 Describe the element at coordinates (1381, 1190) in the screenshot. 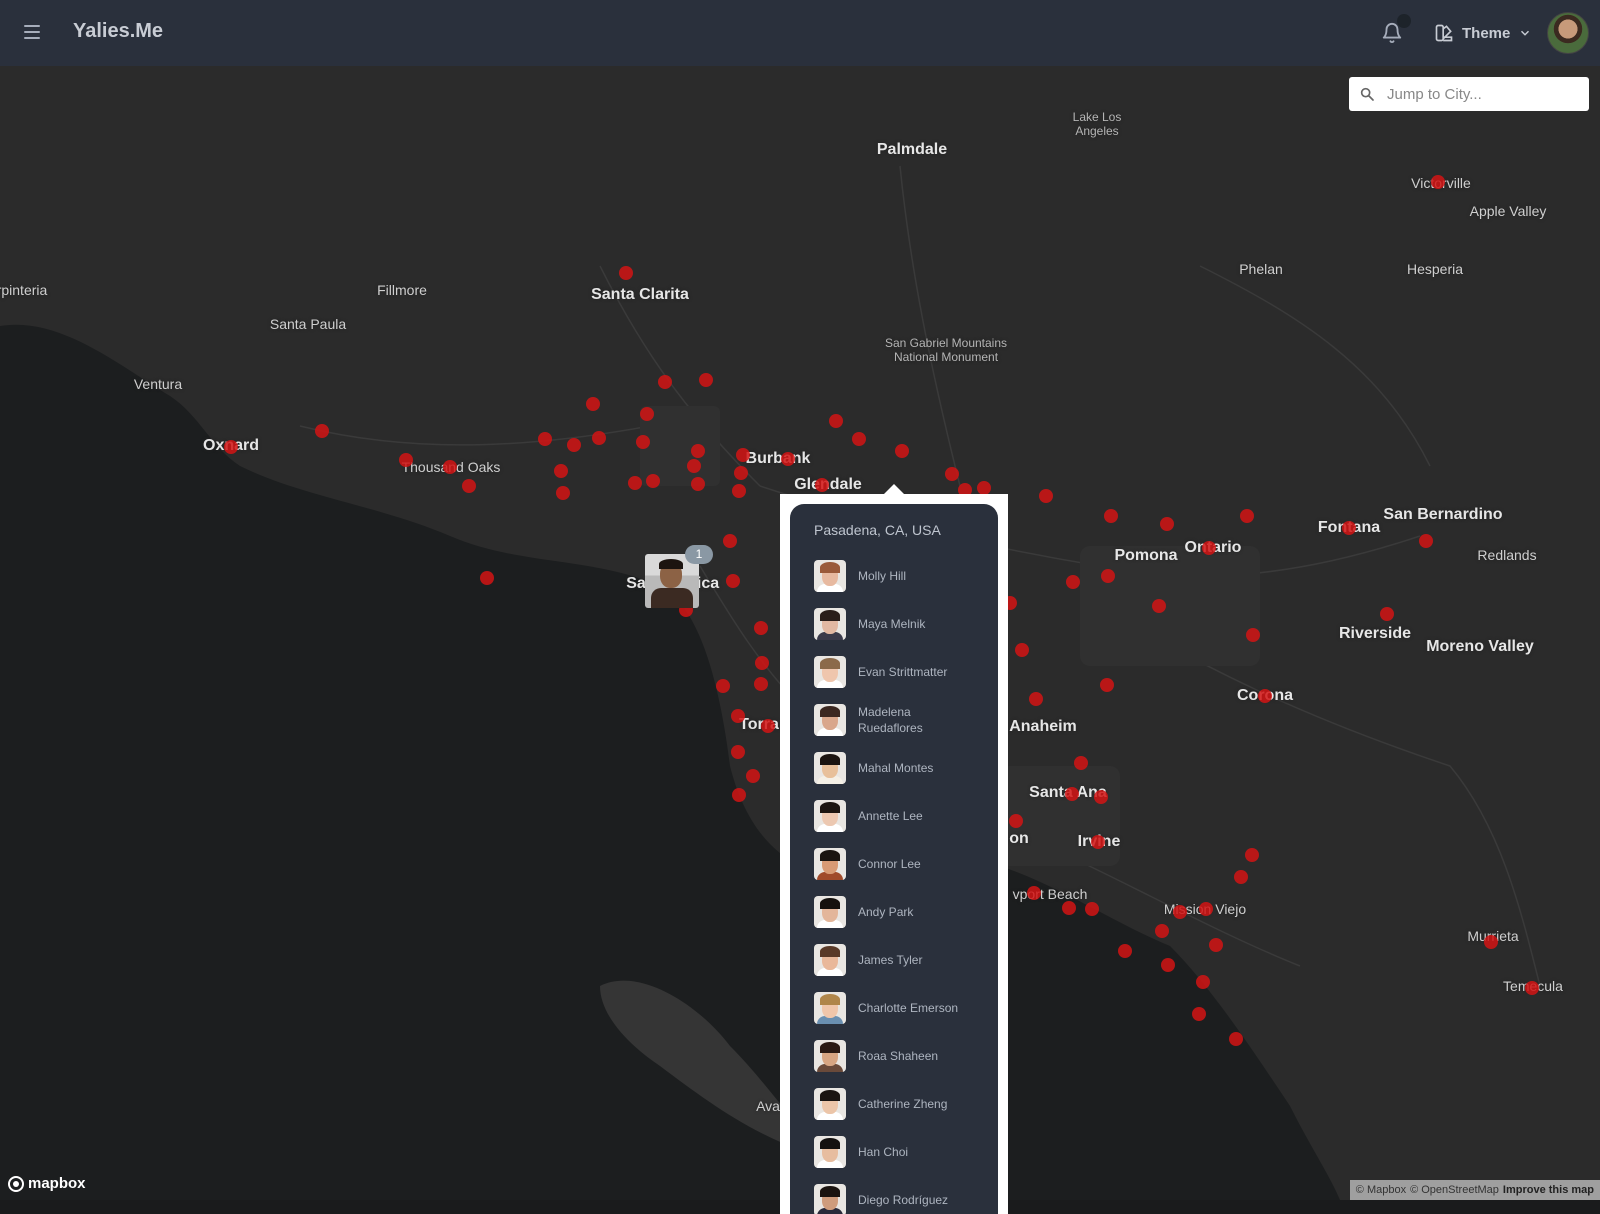

I see `attribution-mapbox: © Mapbox` at that location.